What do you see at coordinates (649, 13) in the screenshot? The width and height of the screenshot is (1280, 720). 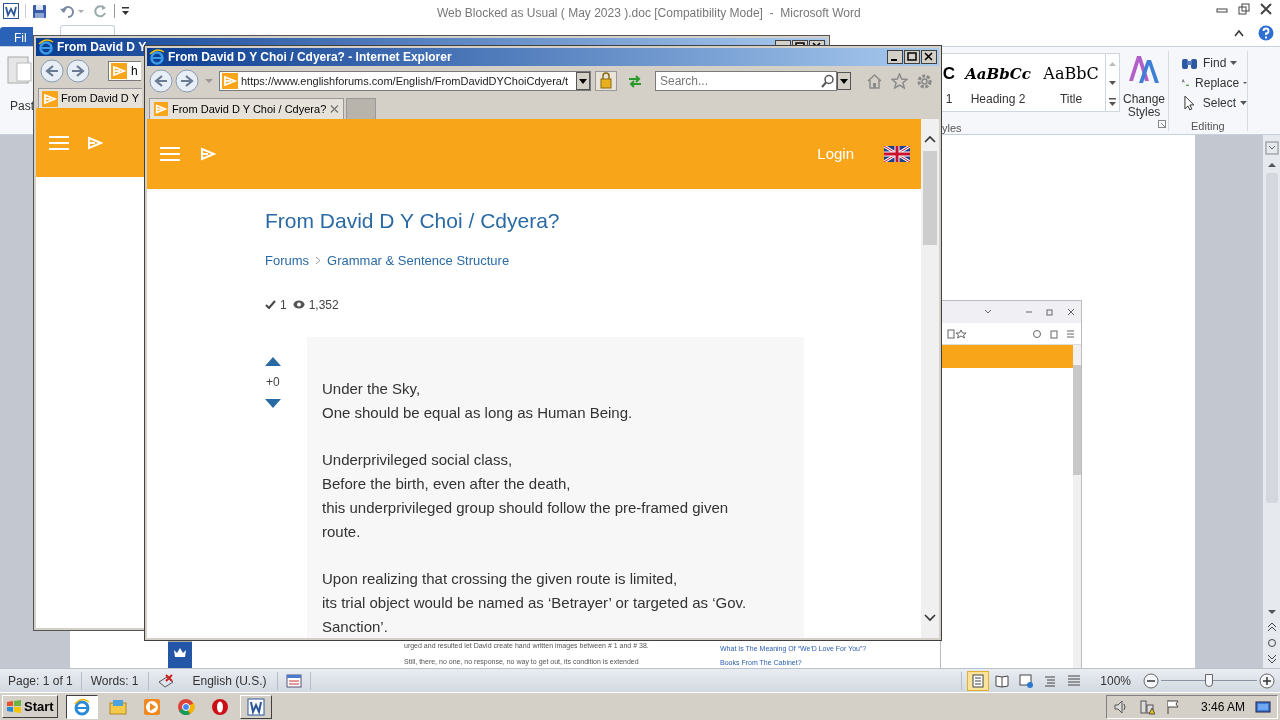 I see `window-title: Web Blocked as Usual ( May 2023 ).doc [Compatibility Mode] - Microsoft Word` at bounding box center [649, 13].